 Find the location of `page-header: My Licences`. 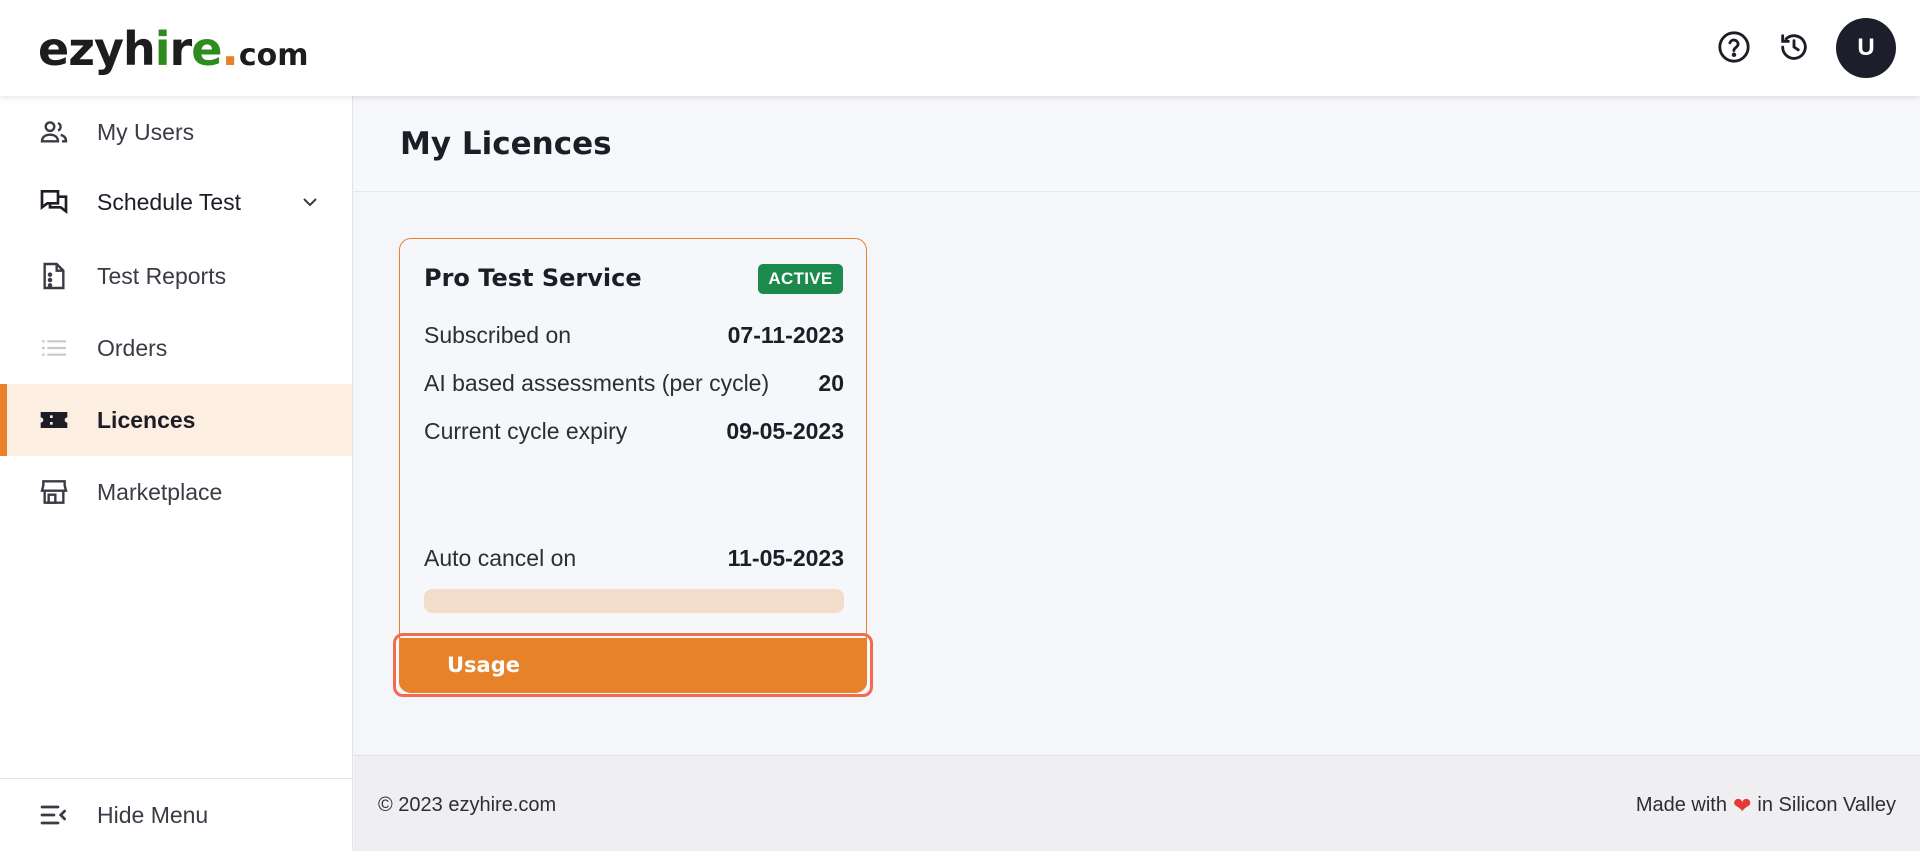

page-header: My Licences is located at coordinates (1137, 144).